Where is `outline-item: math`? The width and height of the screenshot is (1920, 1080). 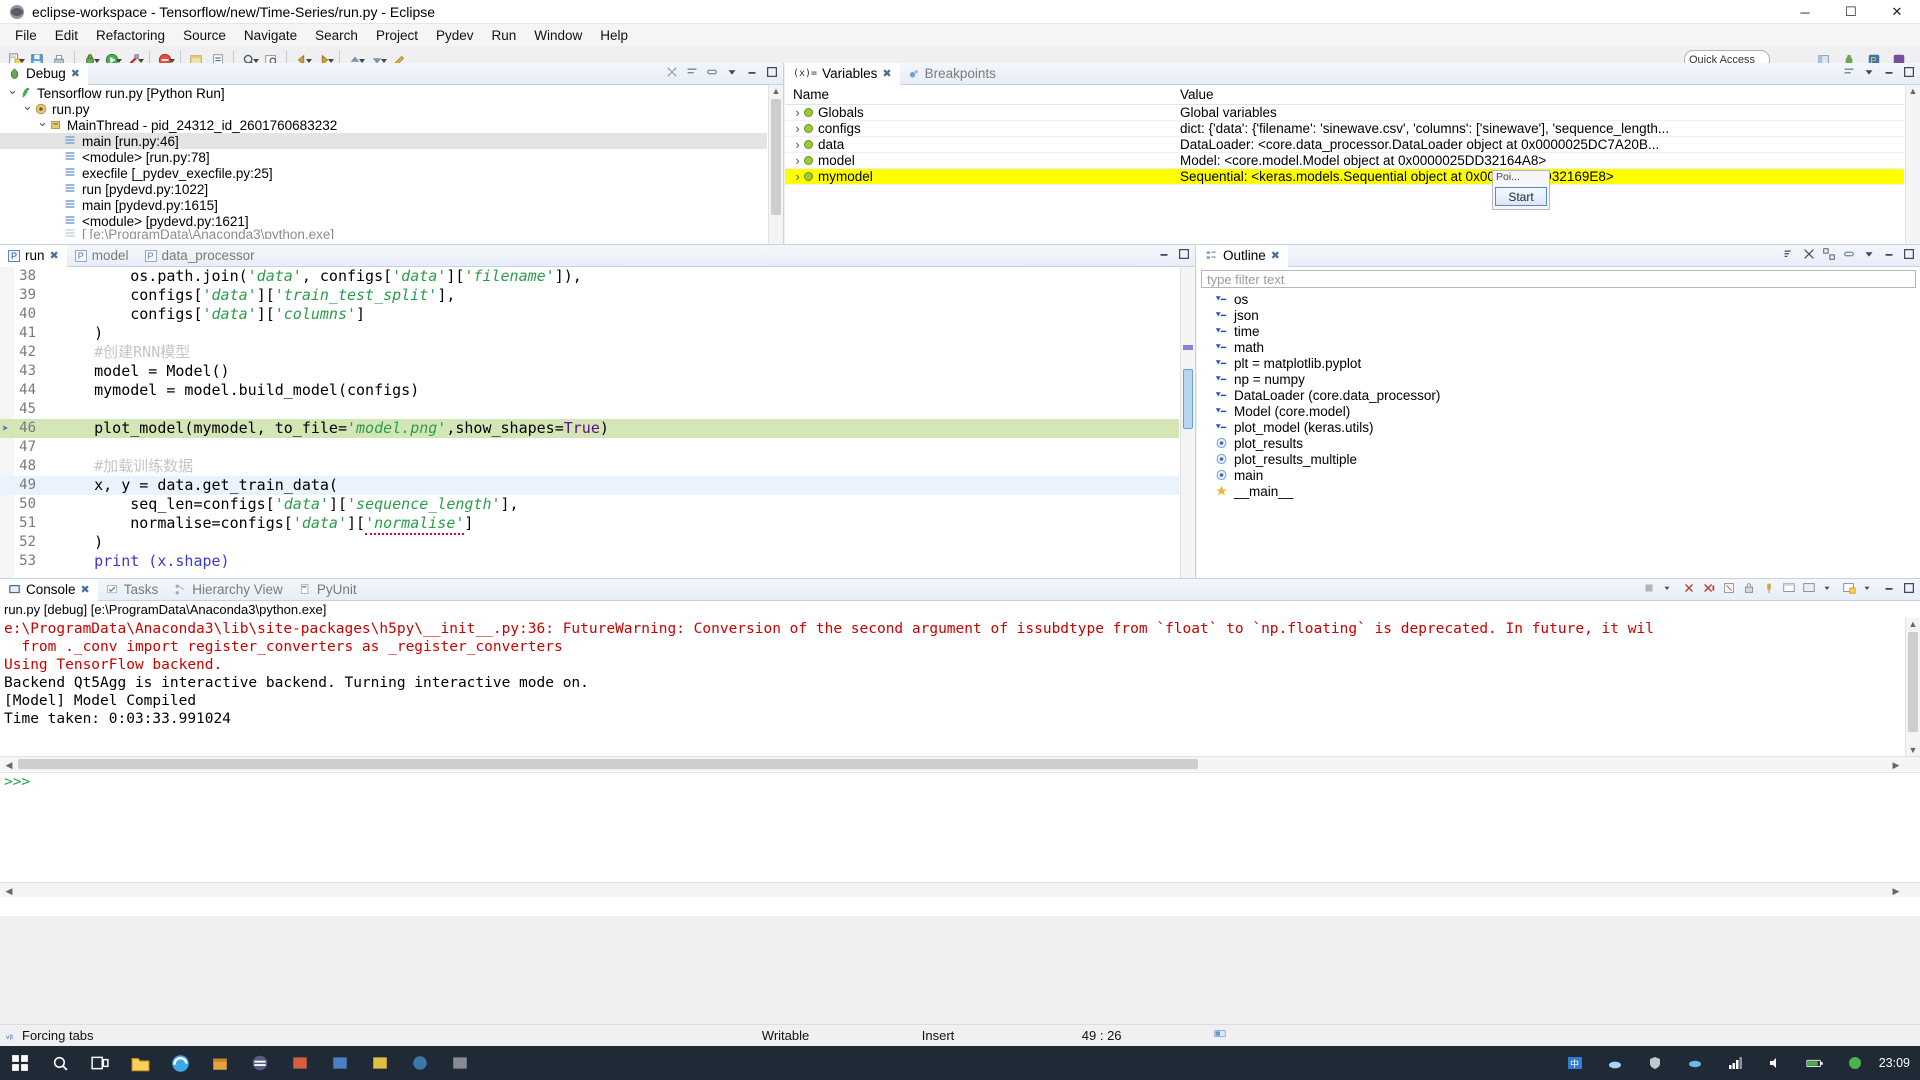
outline-item: math is located at coordinates (1558, 347).